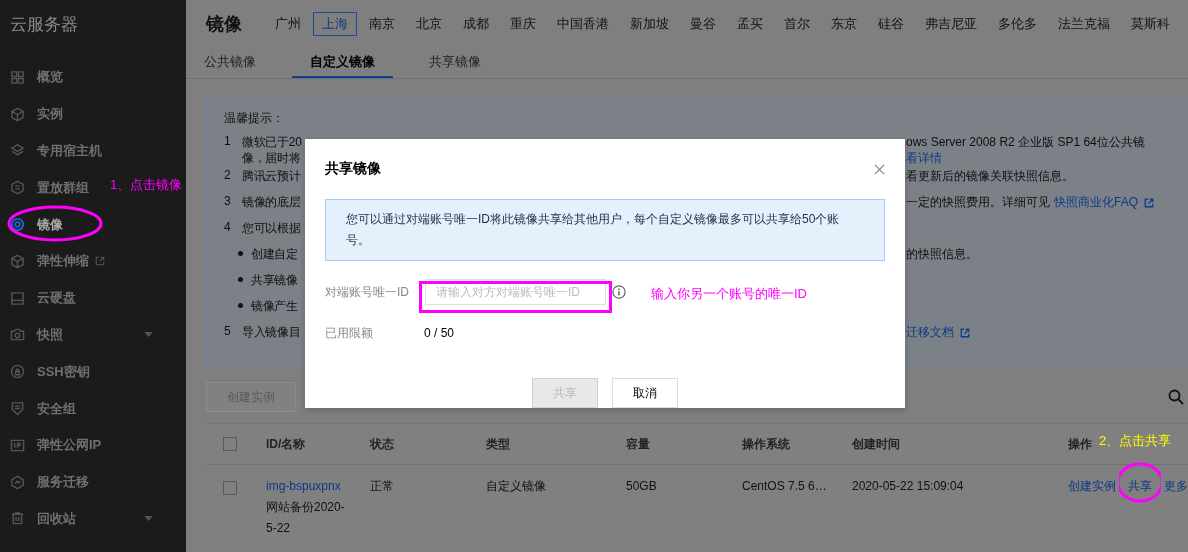 The height and width of the screenshot is (552, 1188). I want to click on tab: 自定义镜像, so click(342, 63).